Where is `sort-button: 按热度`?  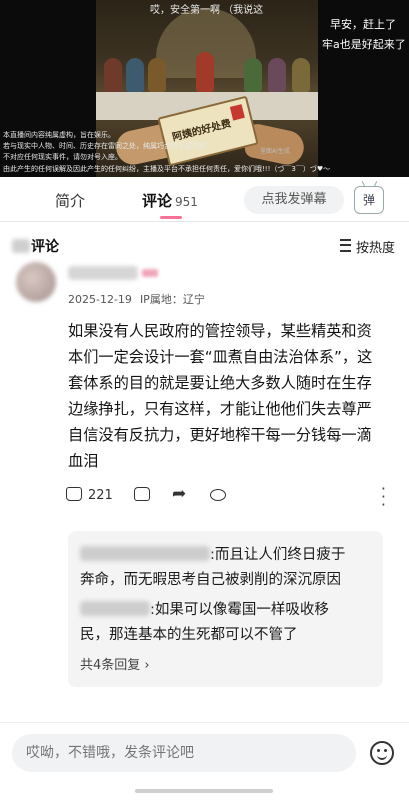 sort-button: 按热度 is located at coordinates (367, 246).